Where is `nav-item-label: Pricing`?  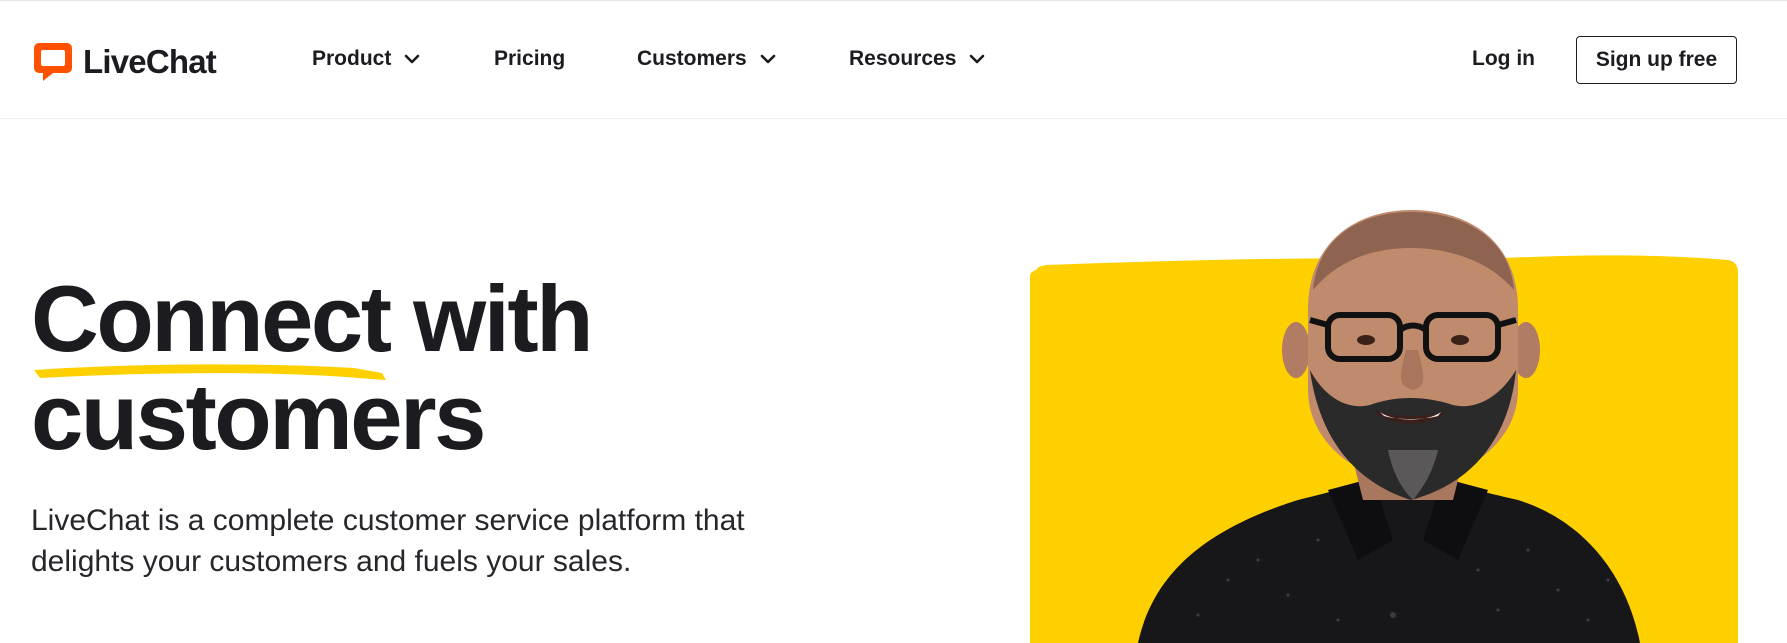 nav-item-label: Pricing is located at coordinates (530, 58).